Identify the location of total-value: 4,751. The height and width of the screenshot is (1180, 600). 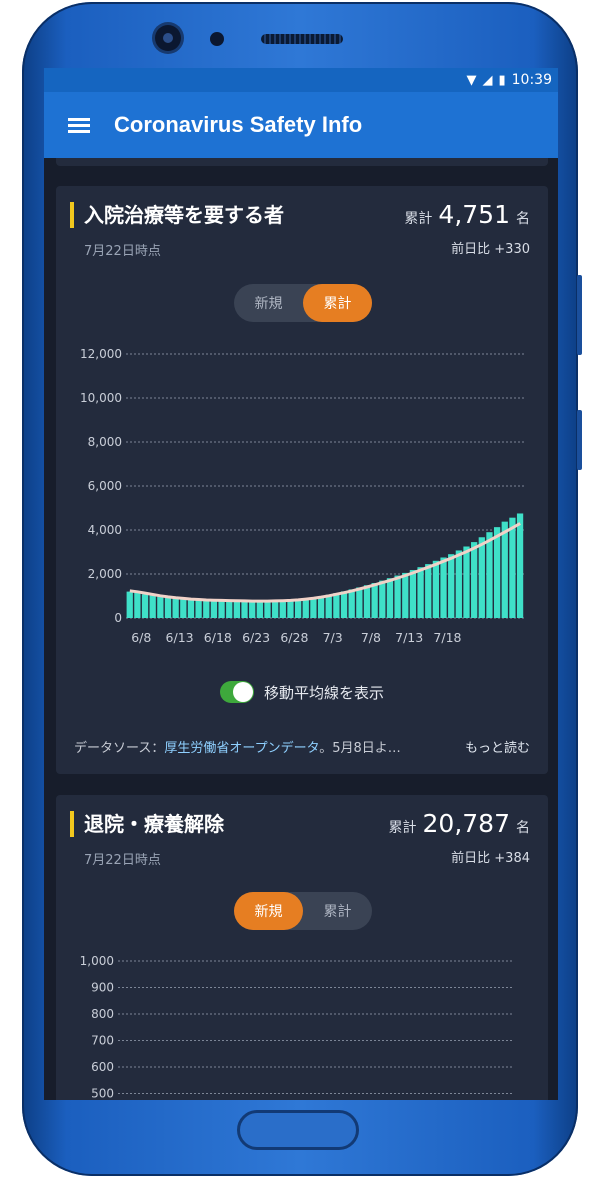
(474, 214).